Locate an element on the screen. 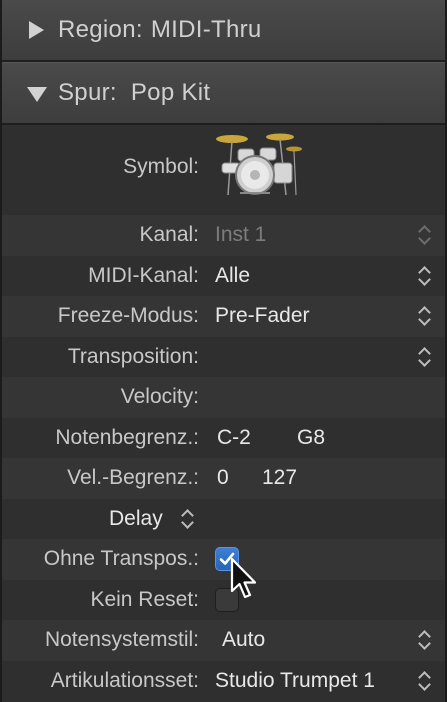 The width and height of the screenshot is (447, 702). midi-kanal-stepper-icon is located at coordinates (425, 276).